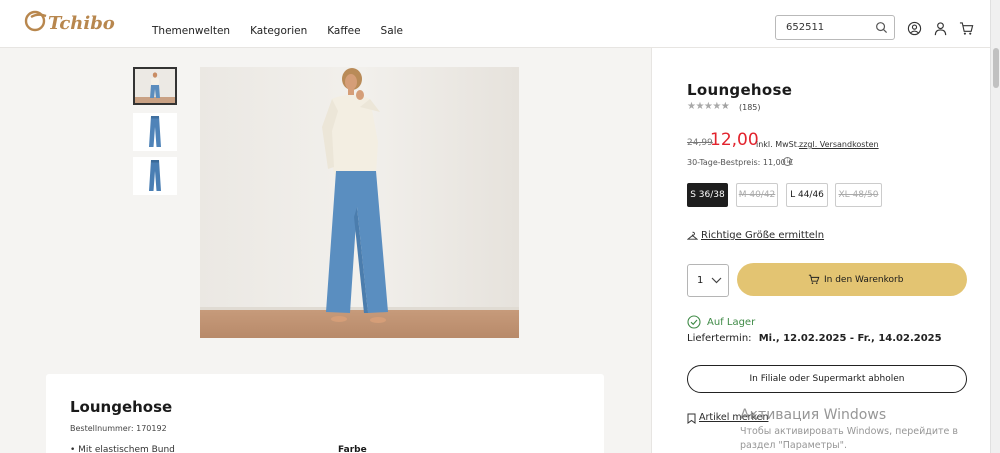 The height and width of the screenshot is (453, 1000). I want to click on order-number: Bestellnummer: 170192, so click(118, 428).